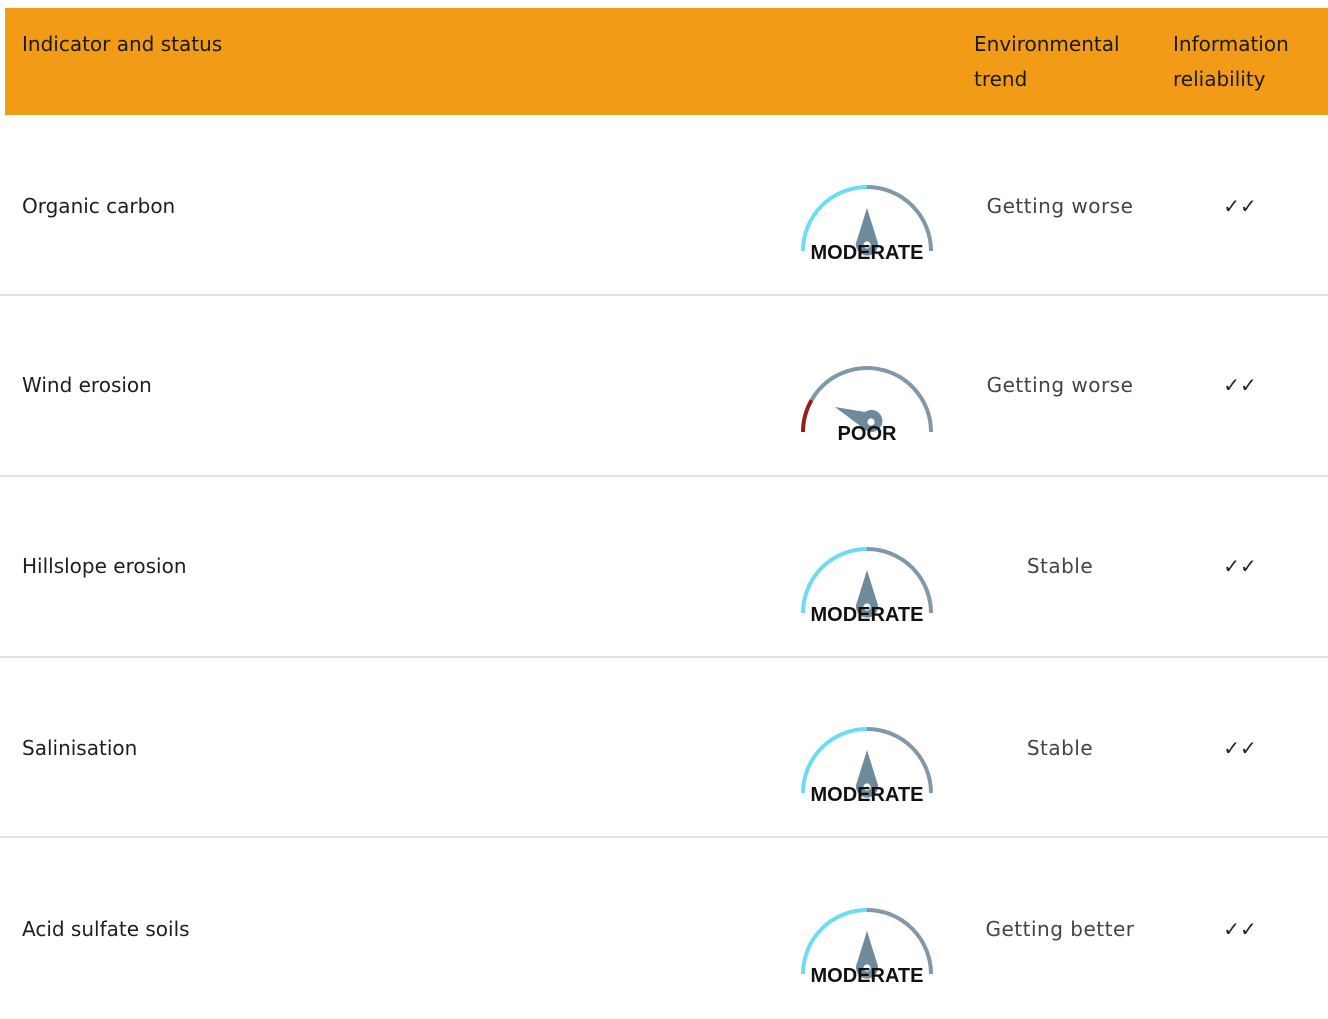 The height and width of the screenshot is (1019, 1328). I want to click on header-indicator-status: Indicator and status, so click(122, 44).